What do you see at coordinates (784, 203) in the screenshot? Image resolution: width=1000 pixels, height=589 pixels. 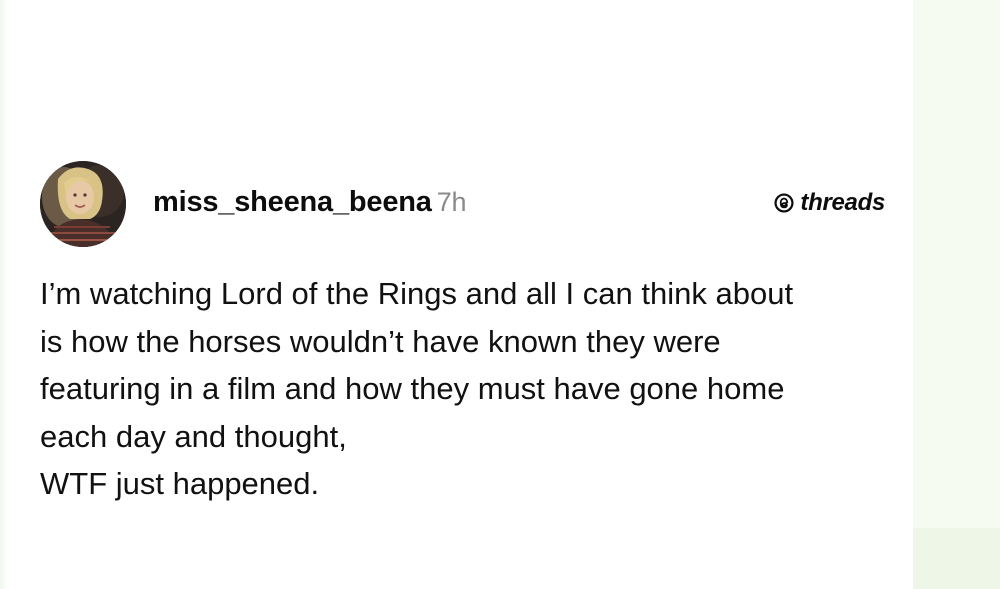 I see `threads-logo-icon` at bounding box center [784, 203].